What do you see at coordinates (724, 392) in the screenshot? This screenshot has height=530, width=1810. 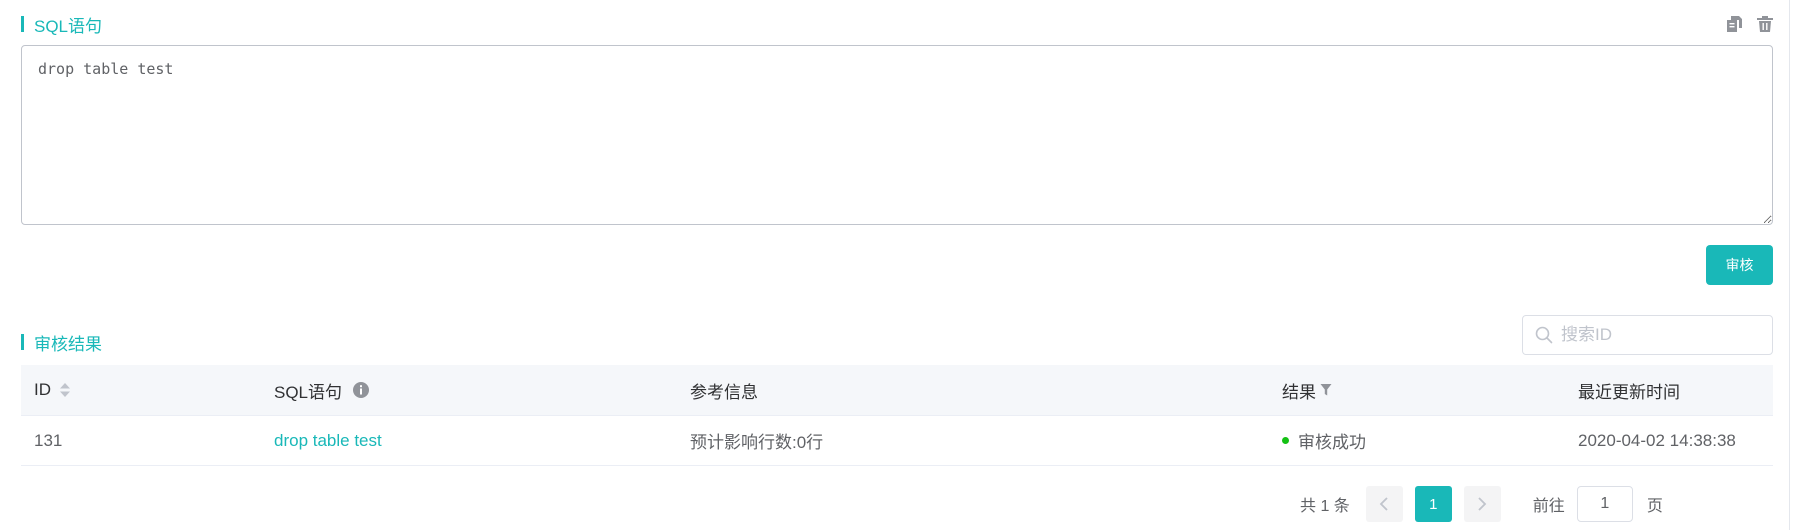 I see `column-header-info: 参考信息` at bounding box center [724, 392].